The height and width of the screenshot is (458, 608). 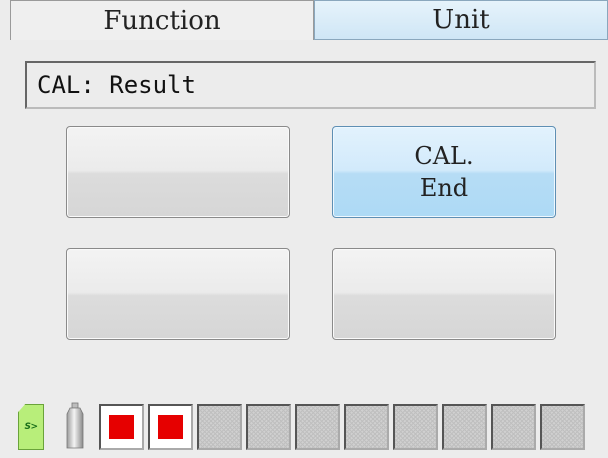 I want to click on cal-end-button: CAL. End, so click(x=444, y=172).